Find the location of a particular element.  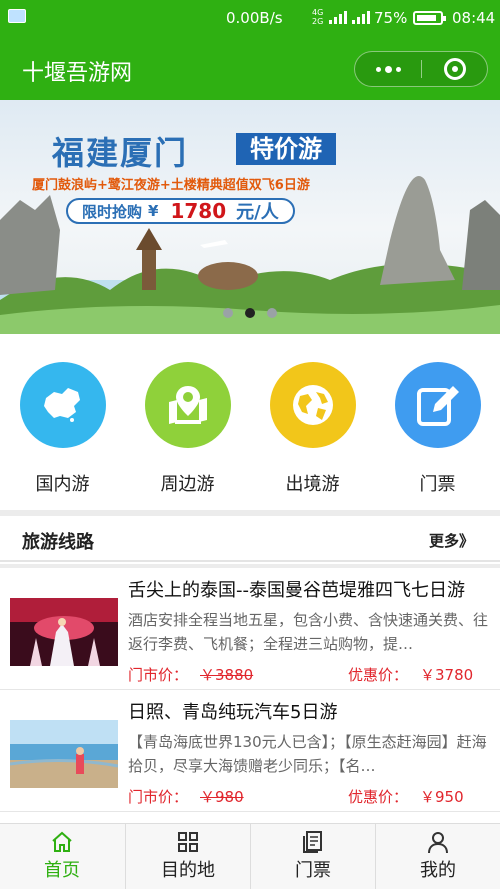

tab-tickets: 门票 is located at coordinates (312, 856).